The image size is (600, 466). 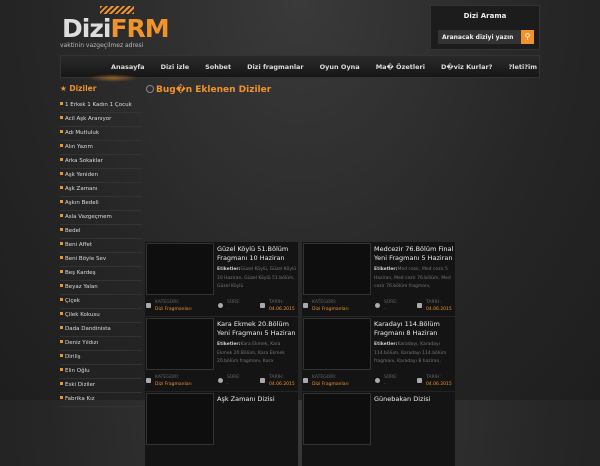 I want to click on search-icon: ⚲, so click(x=527, y=36).